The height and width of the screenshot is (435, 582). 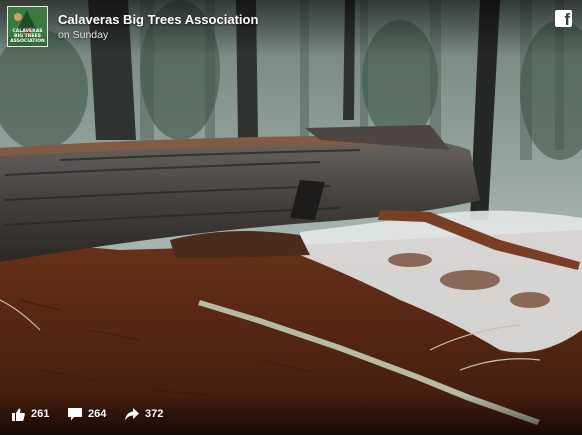 What do you see at coordinates (291, 28) in the screenshot?
I see `post-header` at bounding box center [291, 28].